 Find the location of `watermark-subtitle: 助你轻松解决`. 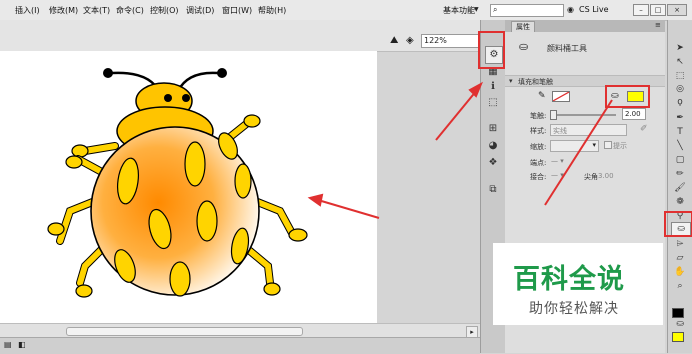

watermark-subtitle: 助你轻松解决 is located at coordinates (574, 309).